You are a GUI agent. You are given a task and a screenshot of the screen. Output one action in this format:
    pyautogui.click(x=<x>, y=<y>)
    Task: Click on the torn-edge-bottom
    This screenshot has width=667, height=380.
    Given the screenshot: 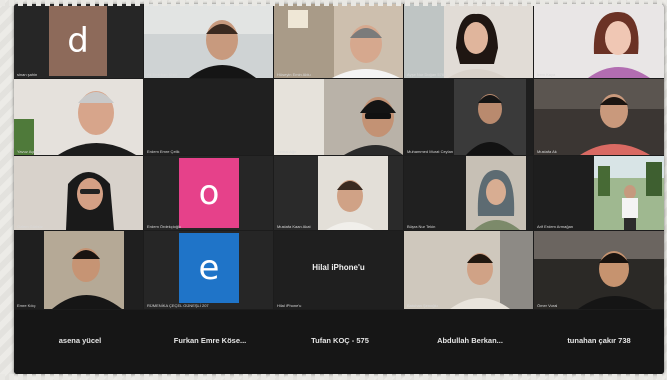 What is the action you would take?
    pyautogui.click(x=333, y=377)
    